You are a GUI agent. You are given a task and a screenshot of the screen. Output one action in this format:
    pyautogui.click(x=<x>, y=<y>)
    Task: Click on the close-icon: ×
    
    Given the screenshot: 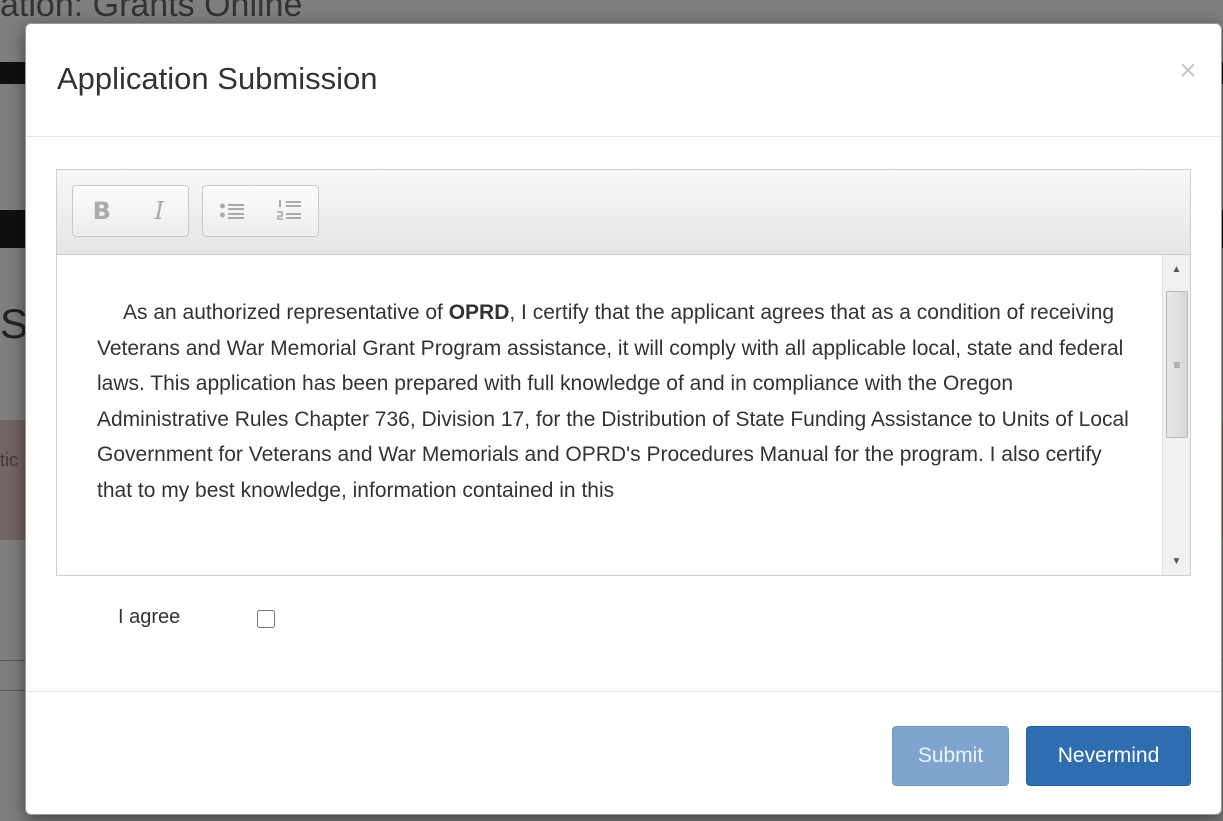 What is the action you would take?
    pyautogui.click(x=1188, y=71)
    